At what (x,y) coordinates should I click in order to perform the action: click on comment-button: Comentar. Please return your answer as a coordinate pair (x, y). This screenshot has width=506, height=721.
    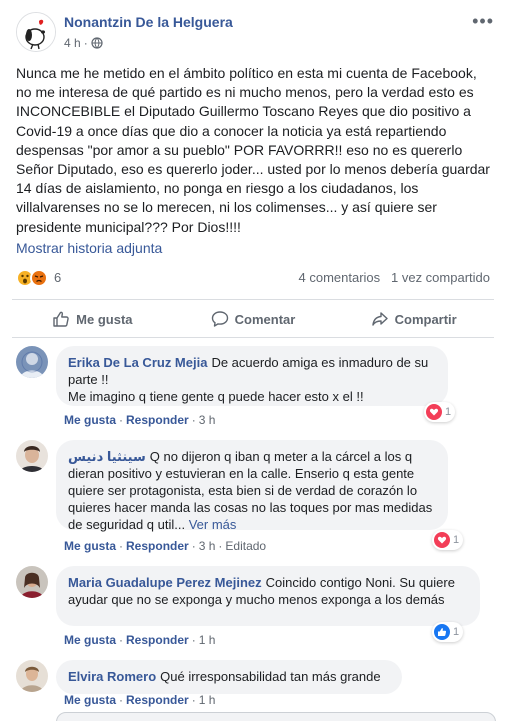
    Looking at the image, I should click on (253, 319).